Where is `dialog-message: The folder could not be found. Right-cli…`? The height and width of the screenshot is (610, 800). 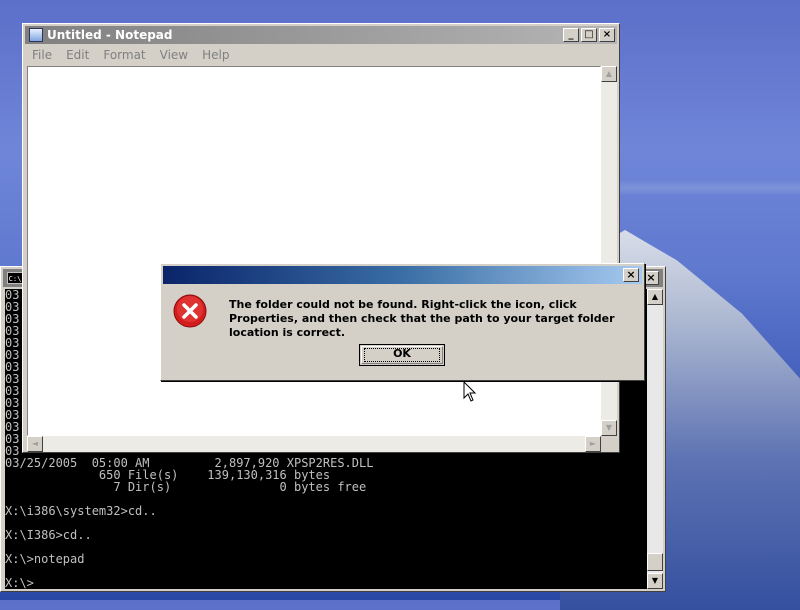 dialog-message: The folder could not be found. Right-cli… is located at coordinates (422, 318).